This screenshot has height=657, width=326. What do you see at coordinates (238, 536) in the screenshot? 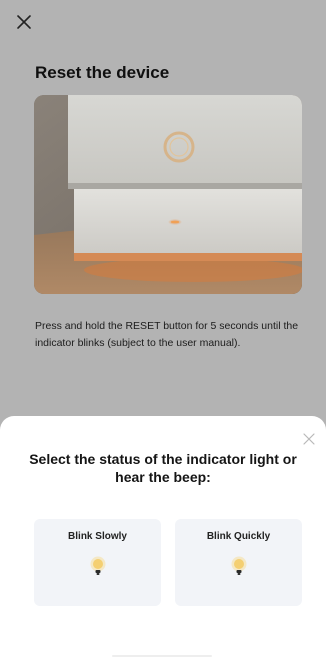
I see `option-label: Blink Quickly` at bounding box center [238, 536].